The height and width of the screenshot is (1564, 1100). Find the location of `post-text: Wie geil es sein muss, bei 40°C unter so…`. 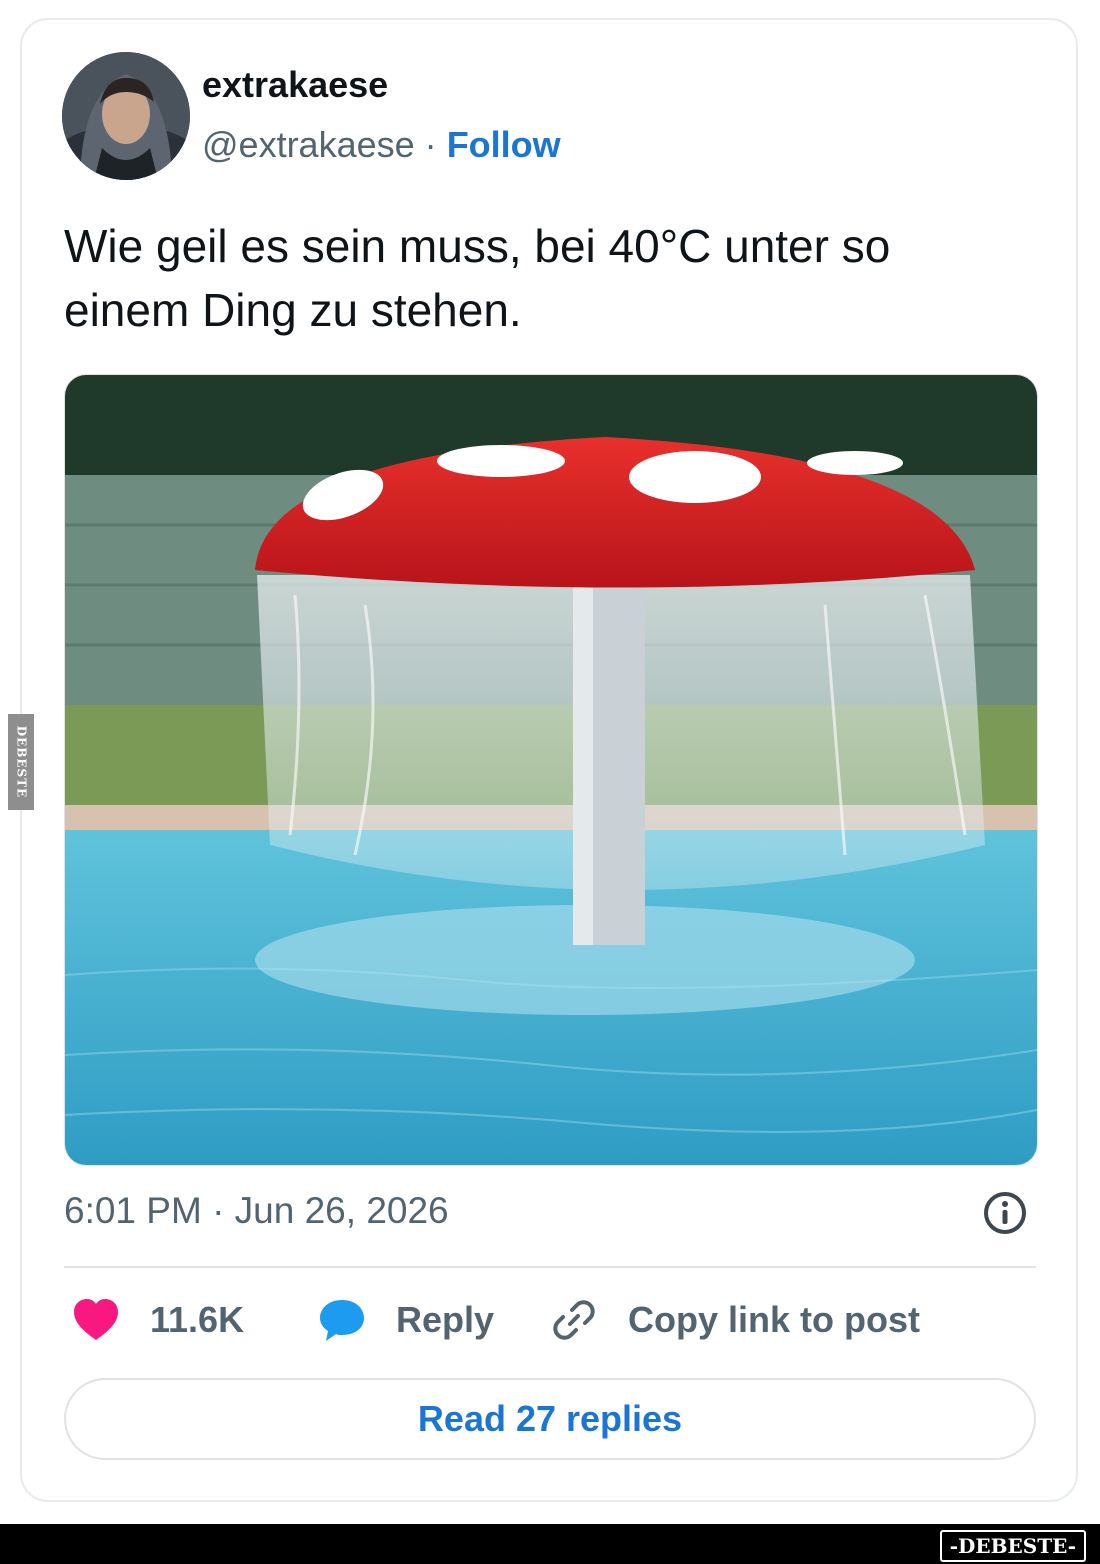

post-text: Wie geil es sein muss, bei 40°C unter so… is located at coordinates (554, 278).